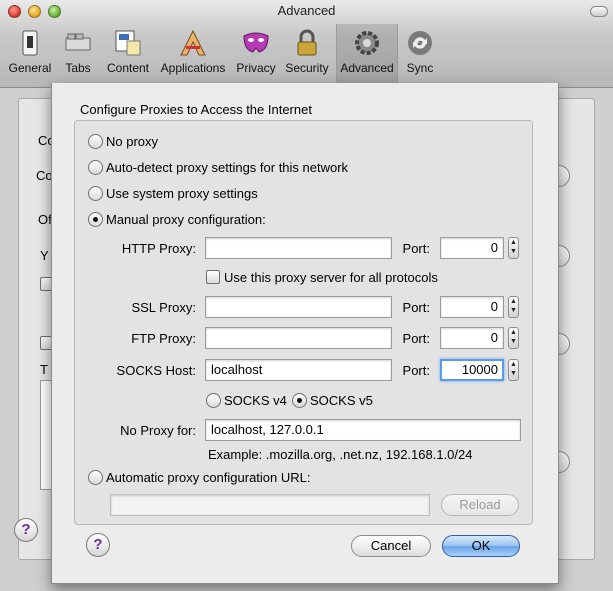 This screenshot has width=613, height=591. Describe the element at coordinates (186, 219) in the screenshot. I see `manual-proxy-label: Manual proxy configuration:` at that location.